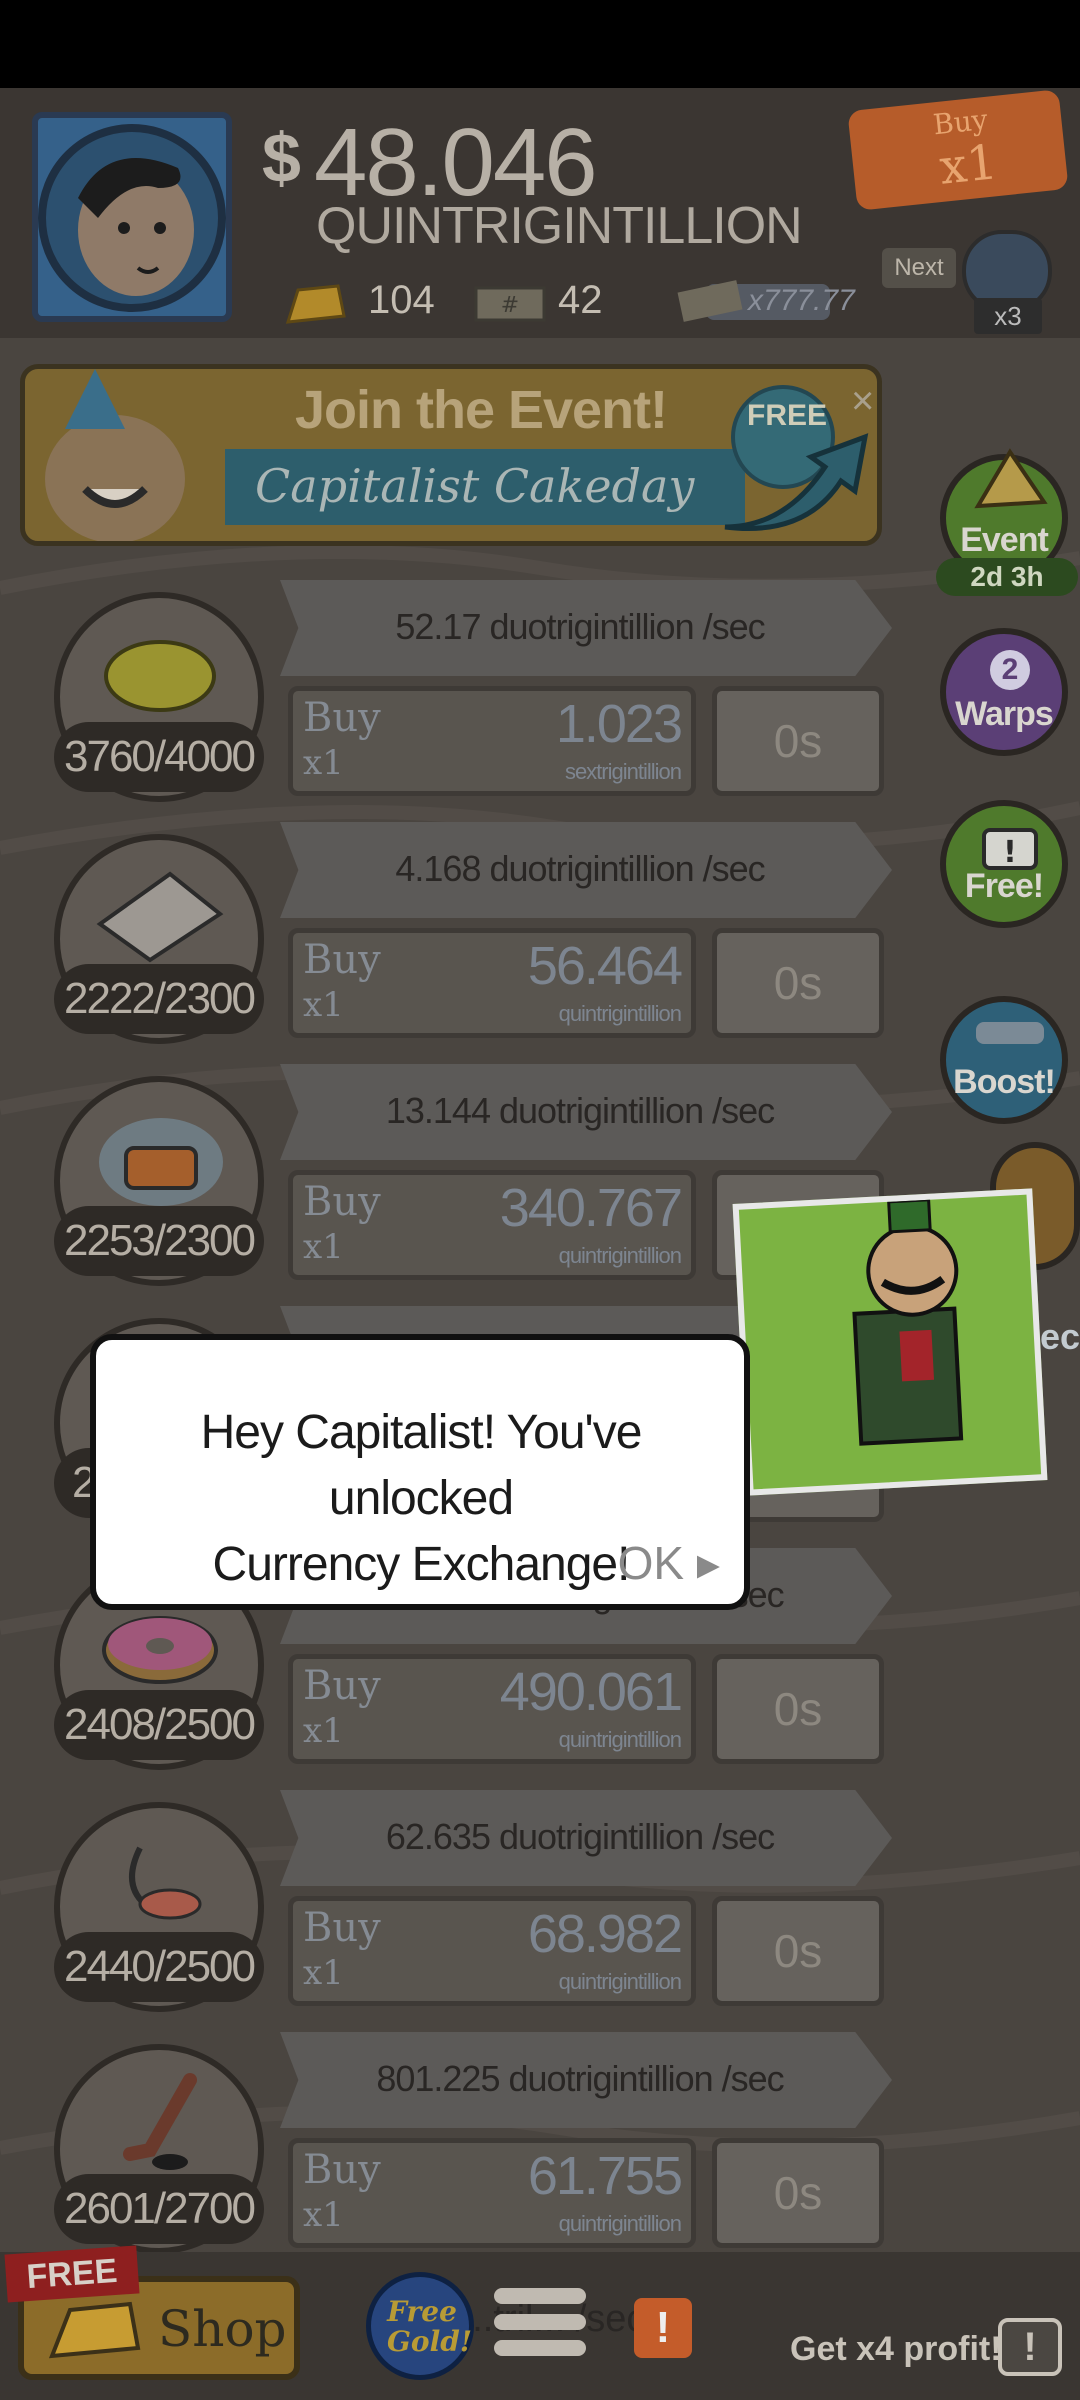 The image size is (1080, 2400). What do you see at coordinates (492, 2193) in the screenshot?
I see `business-buy-button: Buy x1 61.755 quintrigintillion` at bounding box center [492, 2193].